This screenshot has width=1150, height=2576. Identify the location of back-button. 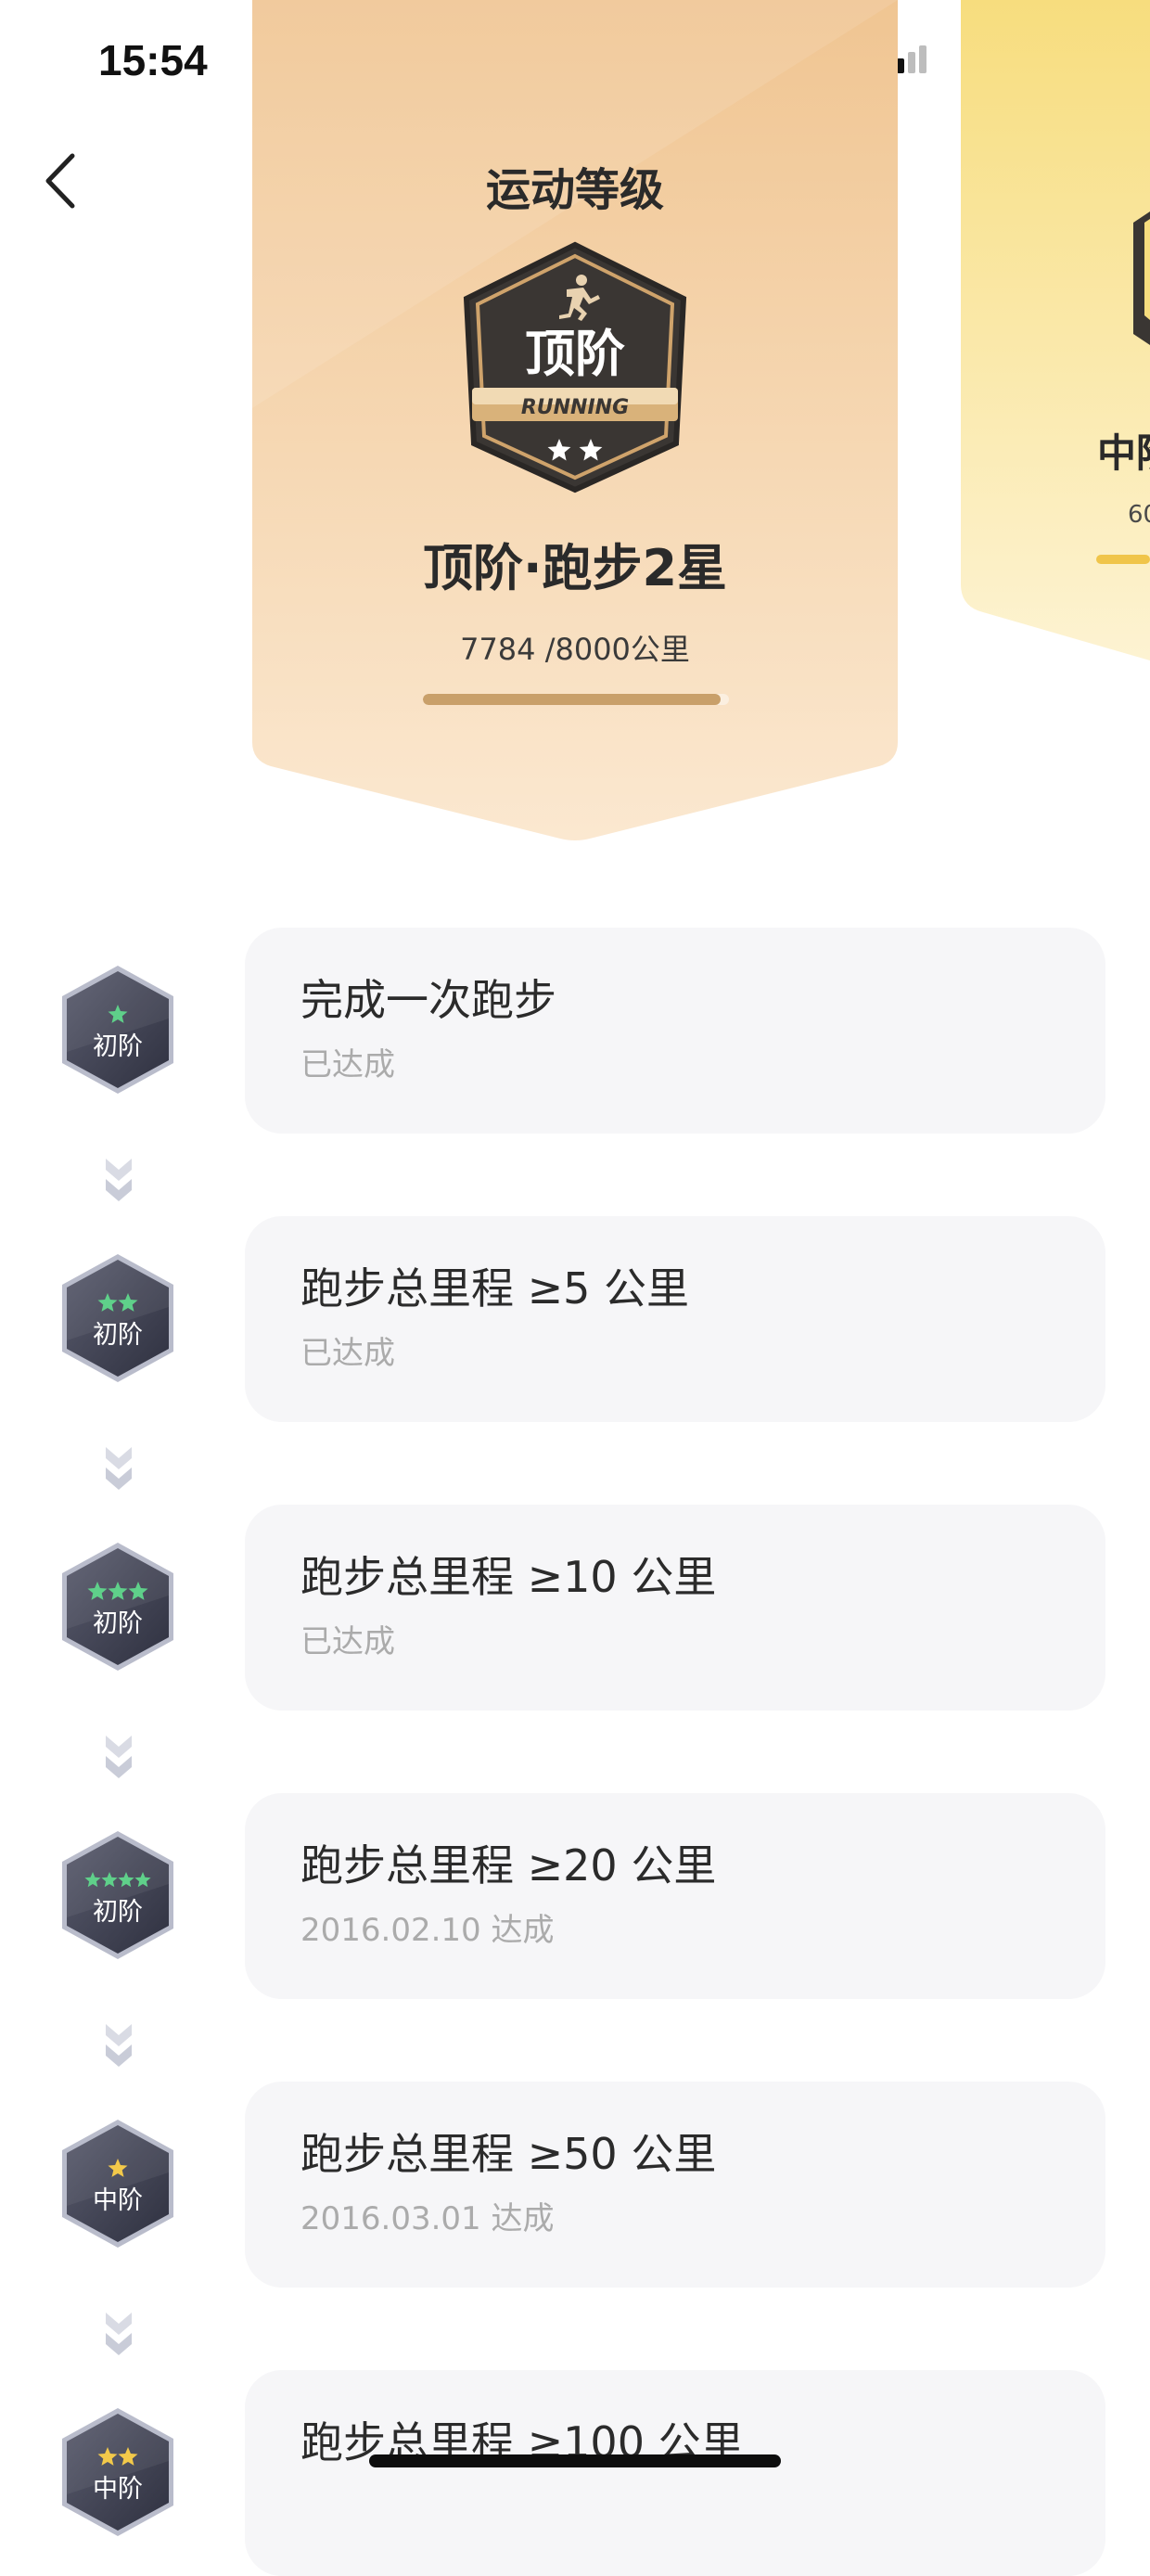
(62, 180).